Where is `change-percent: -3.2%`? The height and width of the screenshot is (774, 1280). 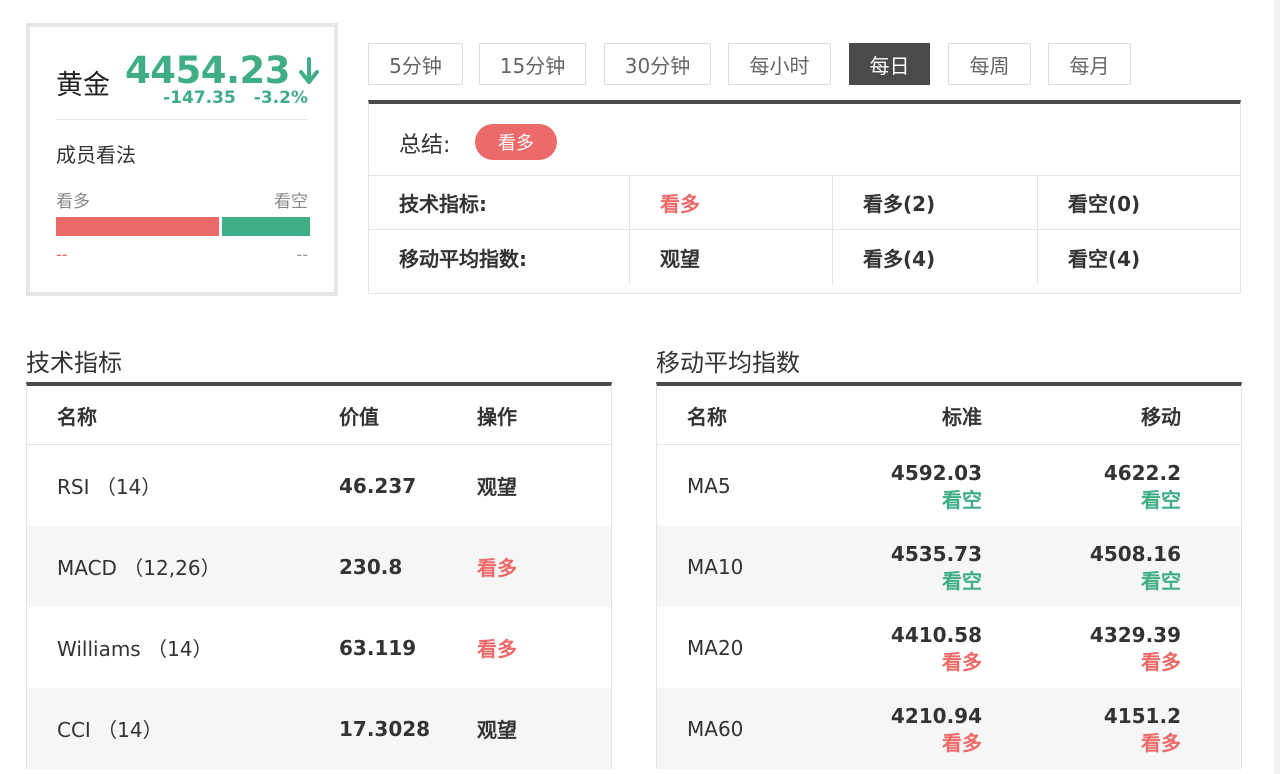
change-percent: -3.2% is located at coordinates (280, 98).